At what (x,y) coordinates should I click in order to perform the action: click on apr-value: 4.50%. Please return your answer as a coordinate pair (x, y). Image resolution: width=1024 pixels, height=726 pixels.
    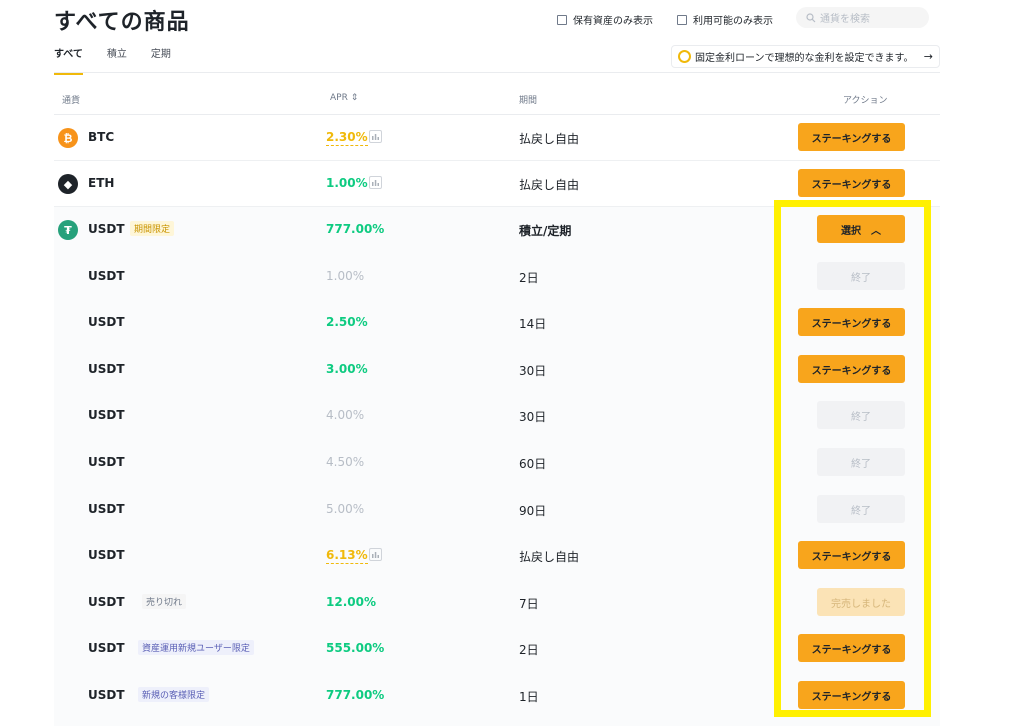
    Looking at the image, I should click on (345, 462).